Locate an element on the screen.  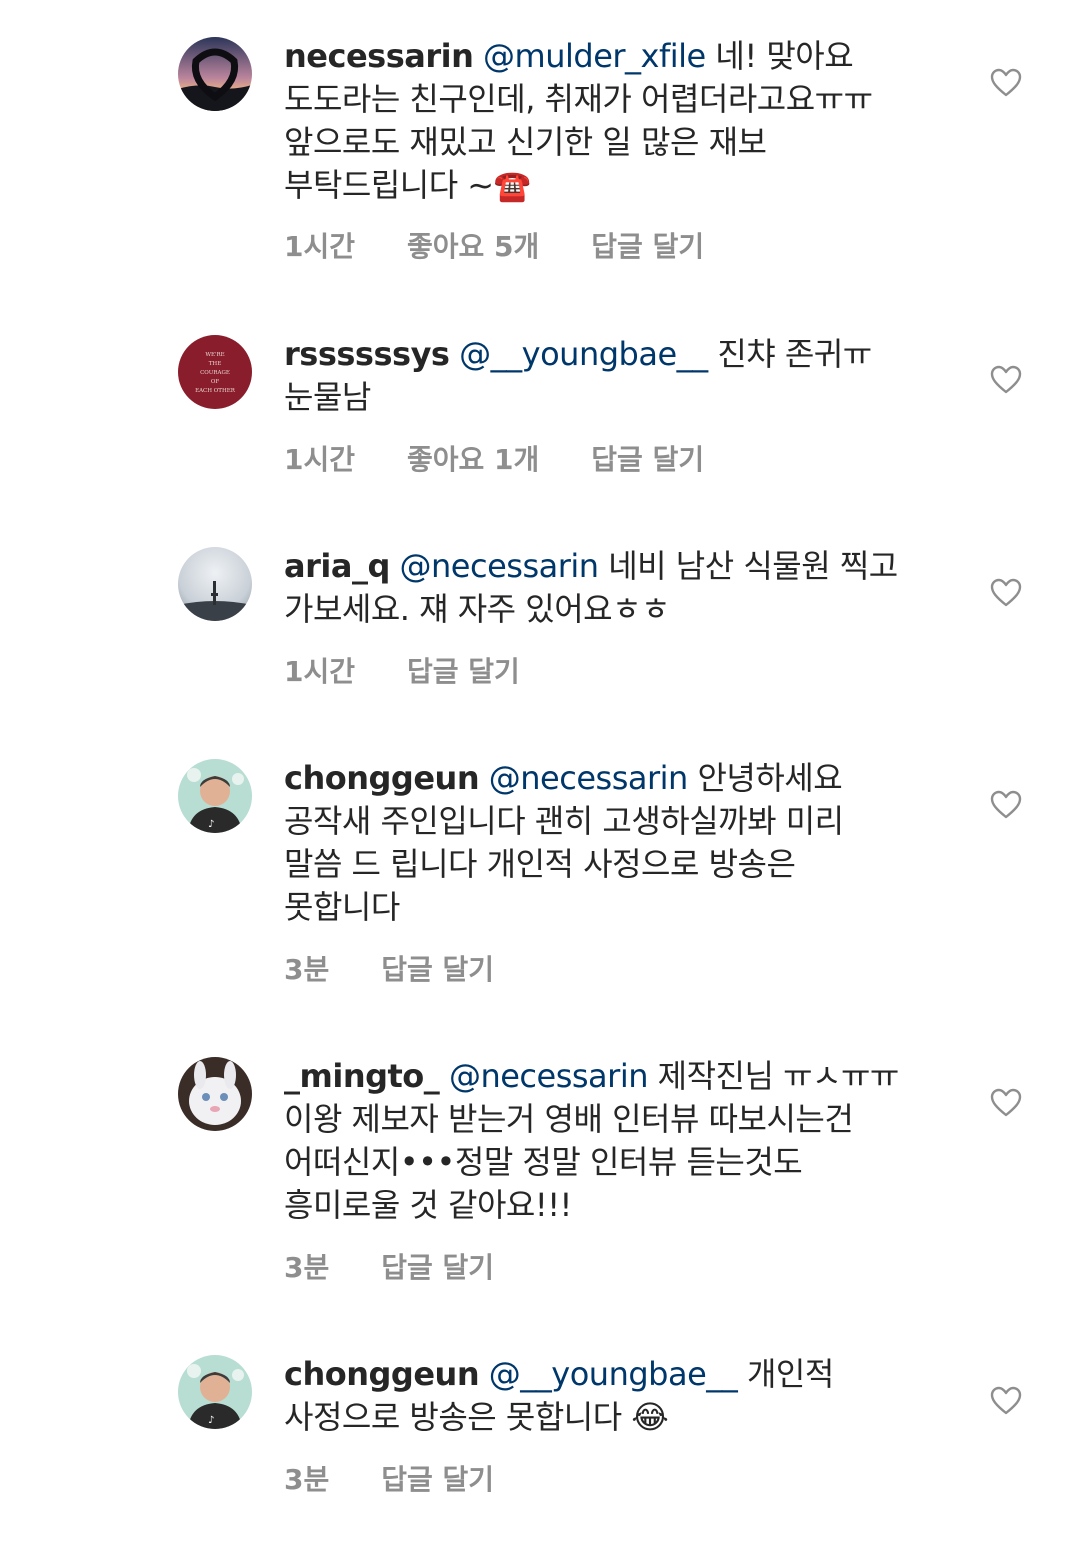
laughing-emoji: 😂 is located at coordinates (650, 1417).